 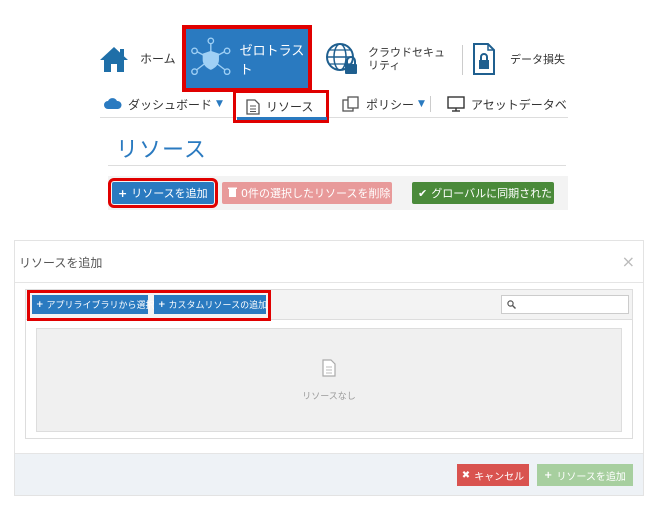 I want to click on cloud-icon, so click(x=113, y=103).